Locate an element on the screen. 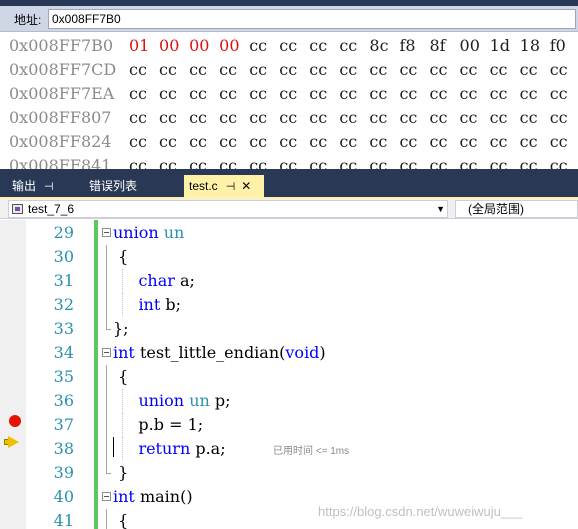 This screenshot has height=529, width=578. address-input is located at coordinates (312, 19).